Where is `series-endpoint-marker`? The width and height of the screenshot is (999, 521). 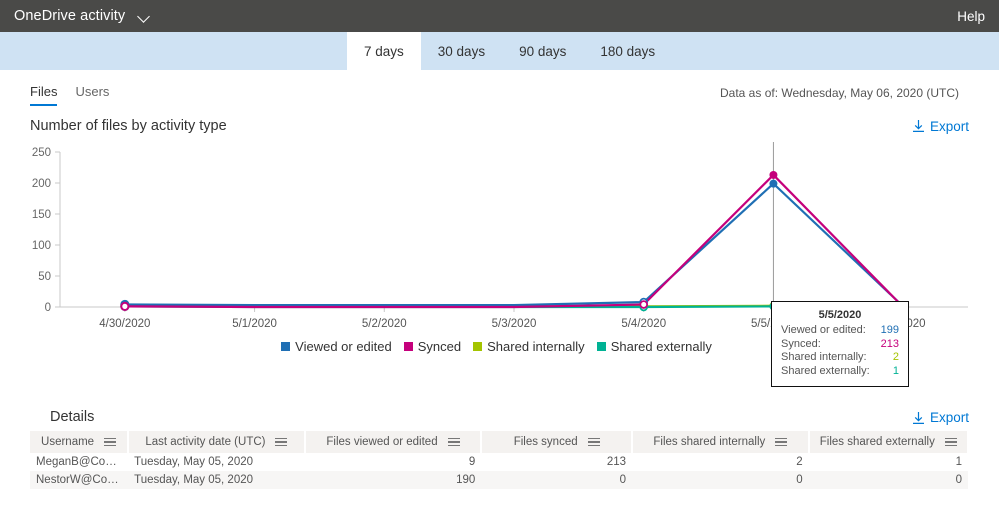 series-endpoint-marker is located at coordinates (125, 306).